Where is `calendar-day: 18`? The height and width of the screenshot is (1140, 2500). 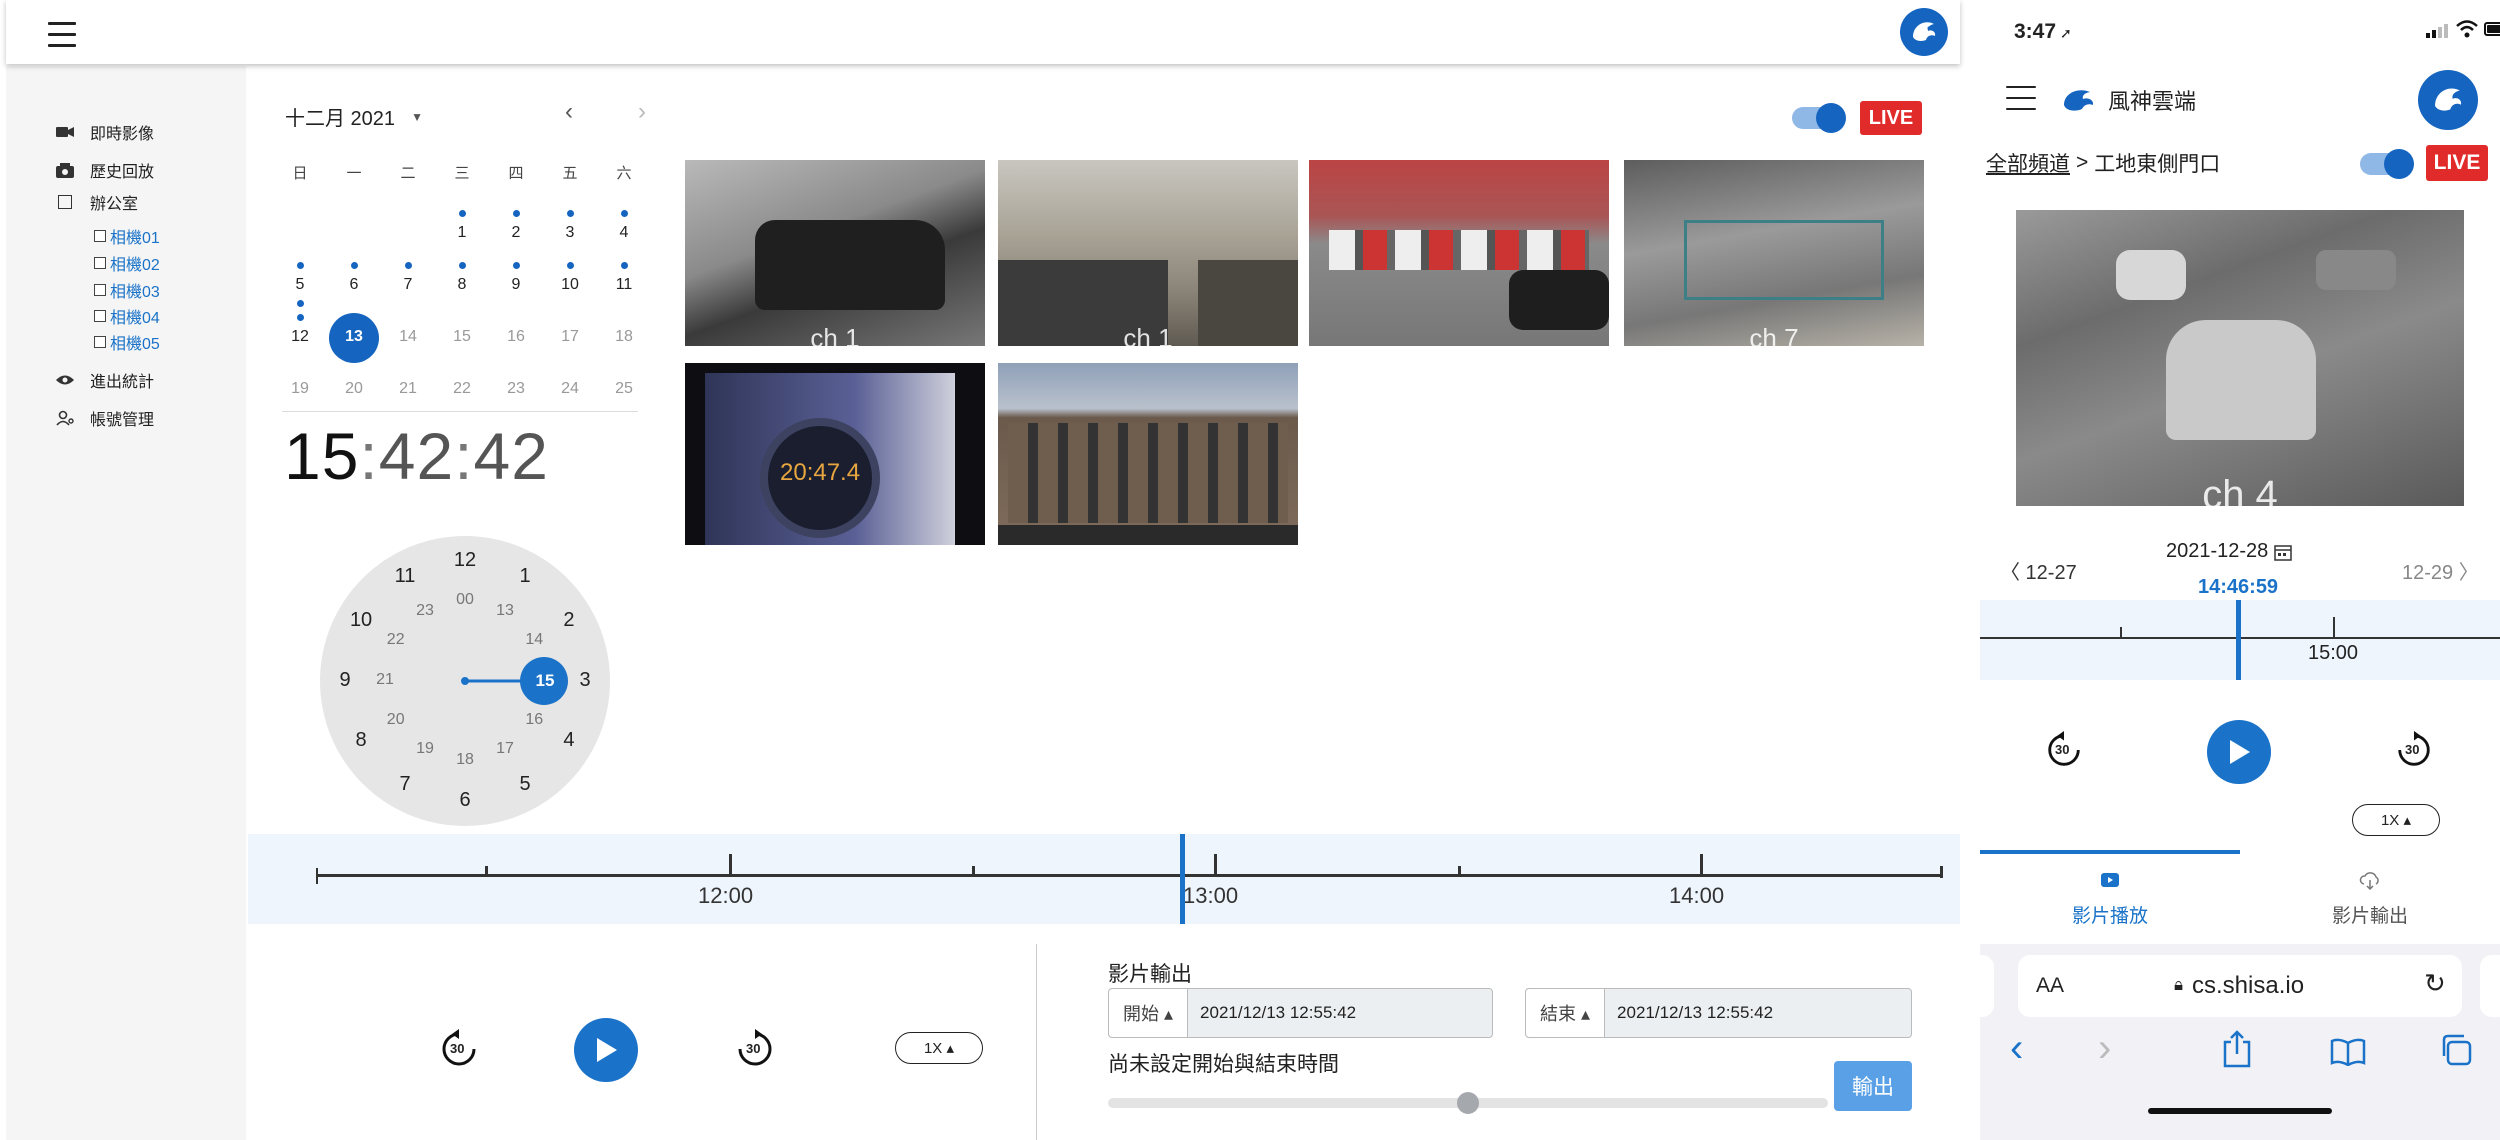 calendar-day: 18 is located at coordinates (624, 337).